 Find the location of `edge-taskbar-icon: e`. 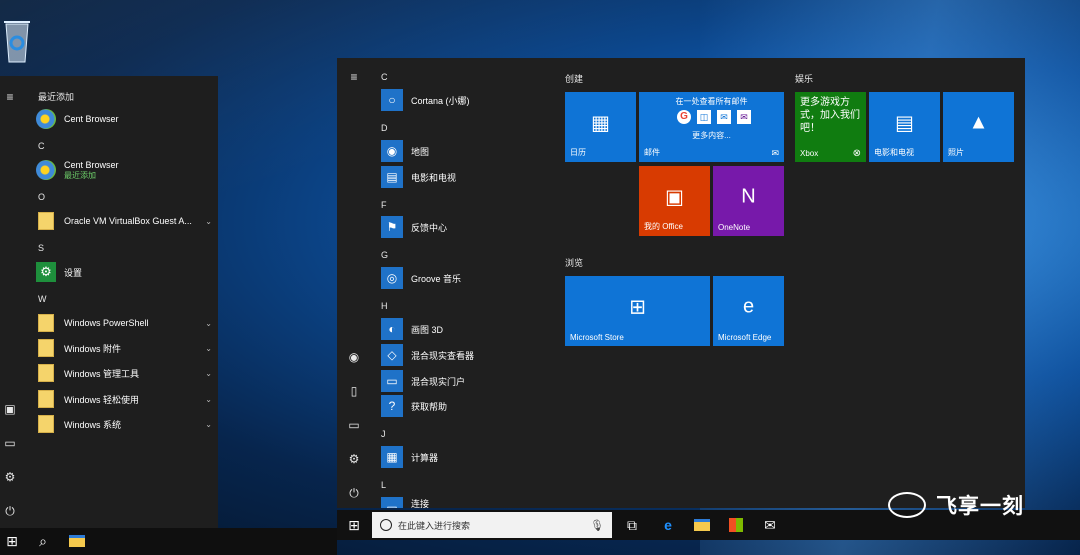

edge-taskbar-icon: e is located at coordinates (668, 525).